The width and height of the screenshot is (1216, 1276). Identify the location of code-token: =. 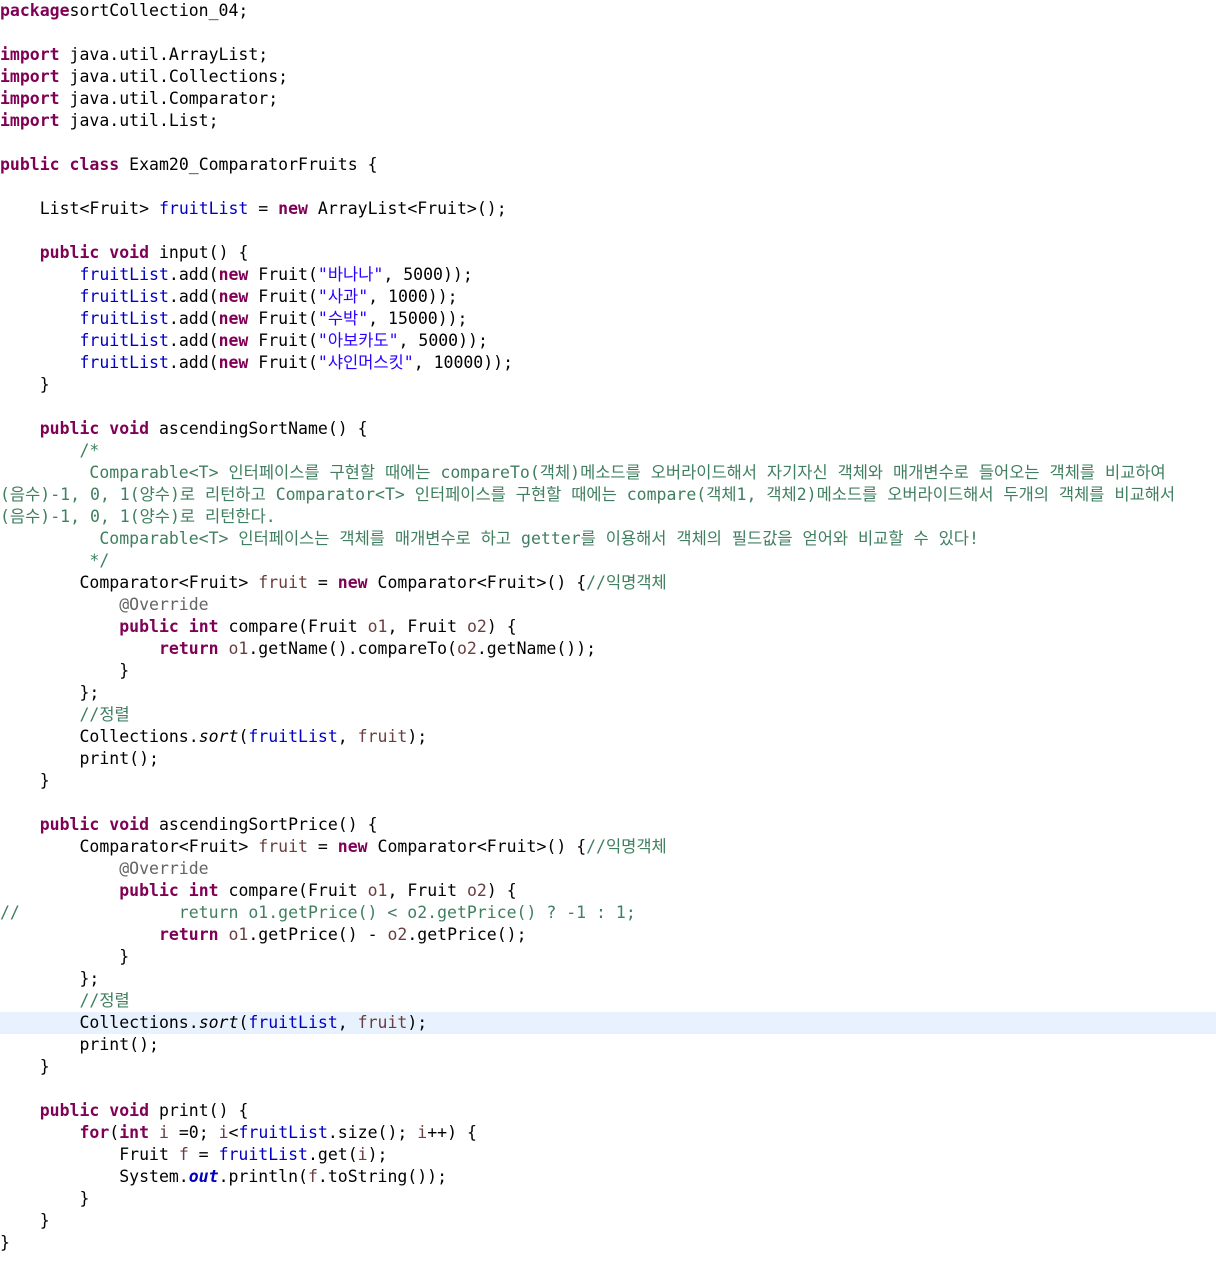
(322, 846).